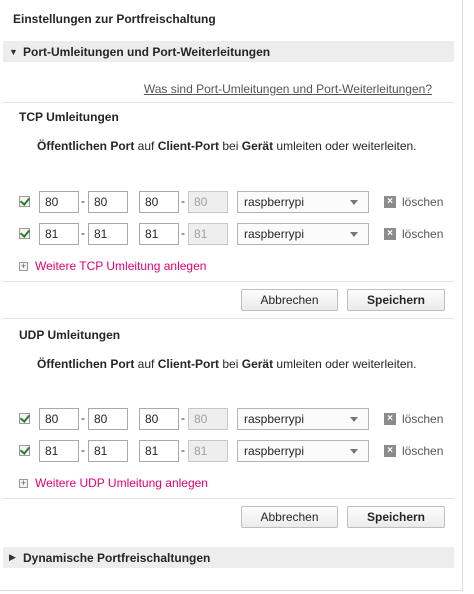 This screenshot has height=594, width=474. What do you see at coordinates (230, 202) in the screenshot?
I see `tcp-row: 80 - 80 80 - 80 raspberrypi × löschen` at bounding box center [230, 202].